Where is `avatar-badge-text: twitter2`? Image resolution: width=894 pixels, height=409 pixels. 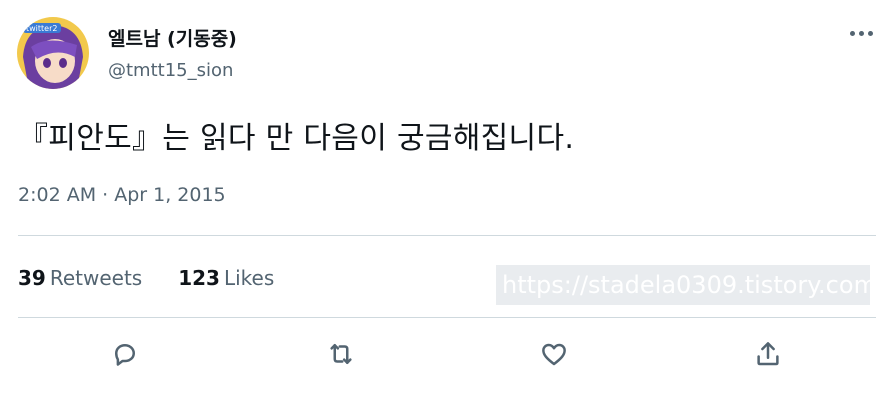
avatar-badge-text: twitter2 is located at coordinates (41, 28).